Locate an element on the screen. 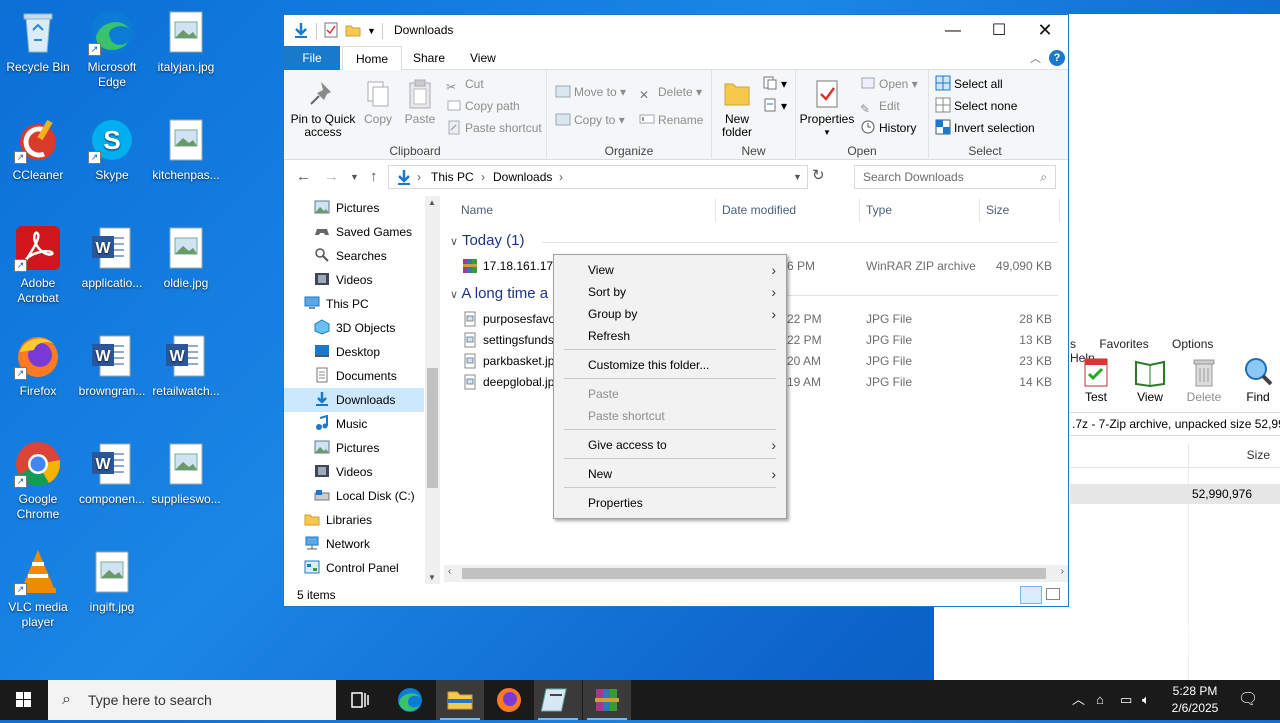 This screenshot has height=723, width=1280. history-button: History is located at coordinates (888, 128).